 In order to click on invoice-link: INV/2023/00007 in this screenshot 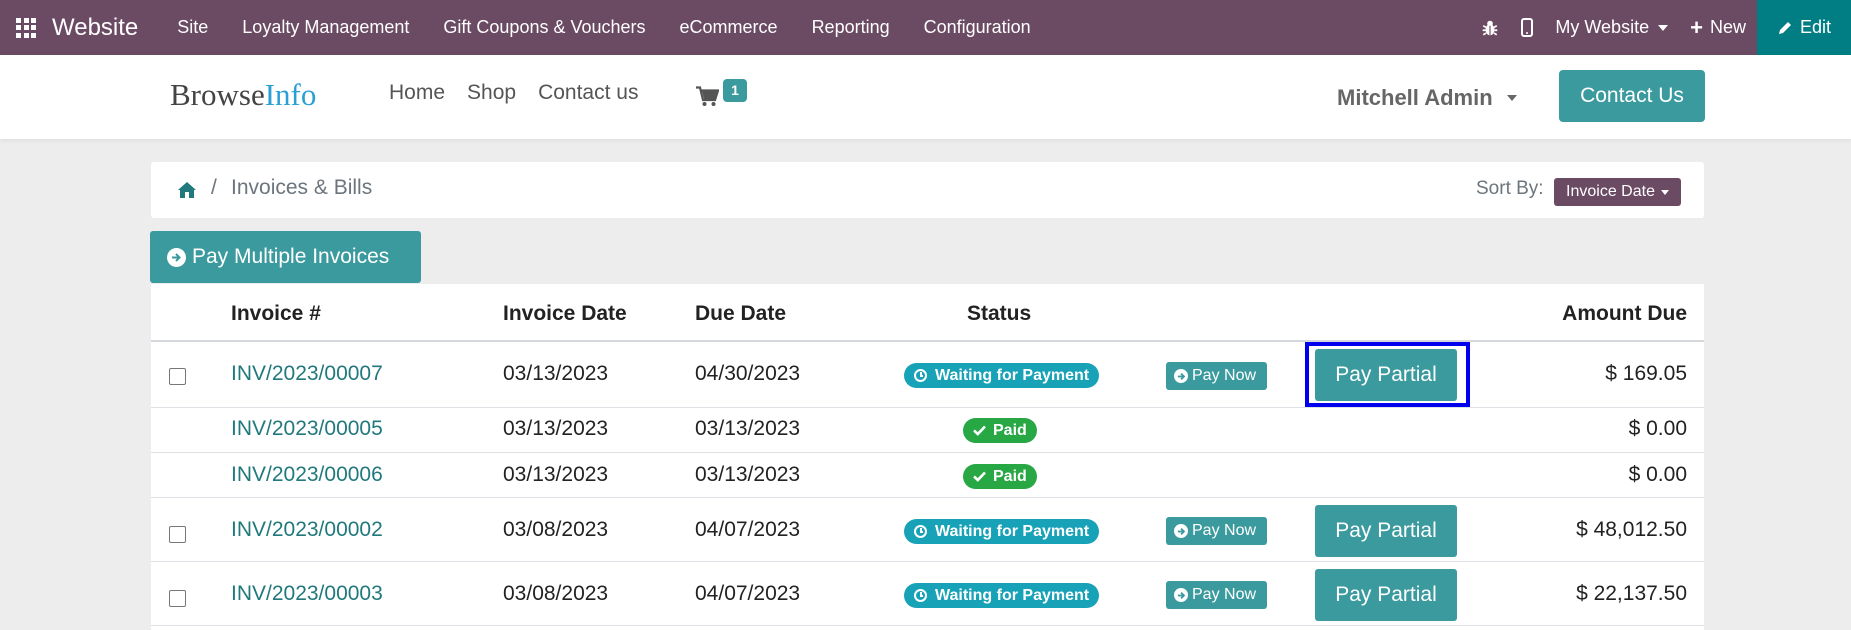, I will do `click(307, 374)`.